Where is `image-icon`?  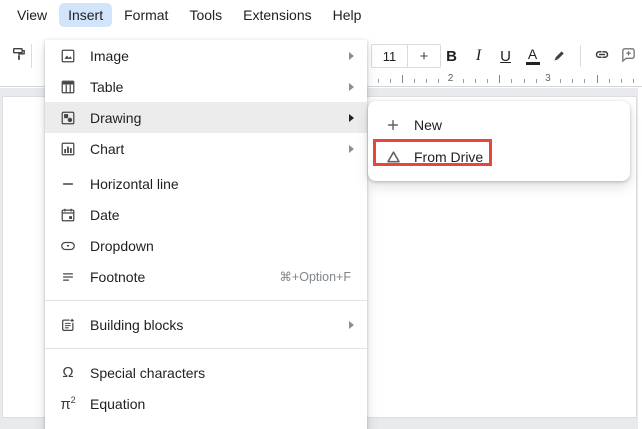 image-icon is located at coordinates (68, 56).